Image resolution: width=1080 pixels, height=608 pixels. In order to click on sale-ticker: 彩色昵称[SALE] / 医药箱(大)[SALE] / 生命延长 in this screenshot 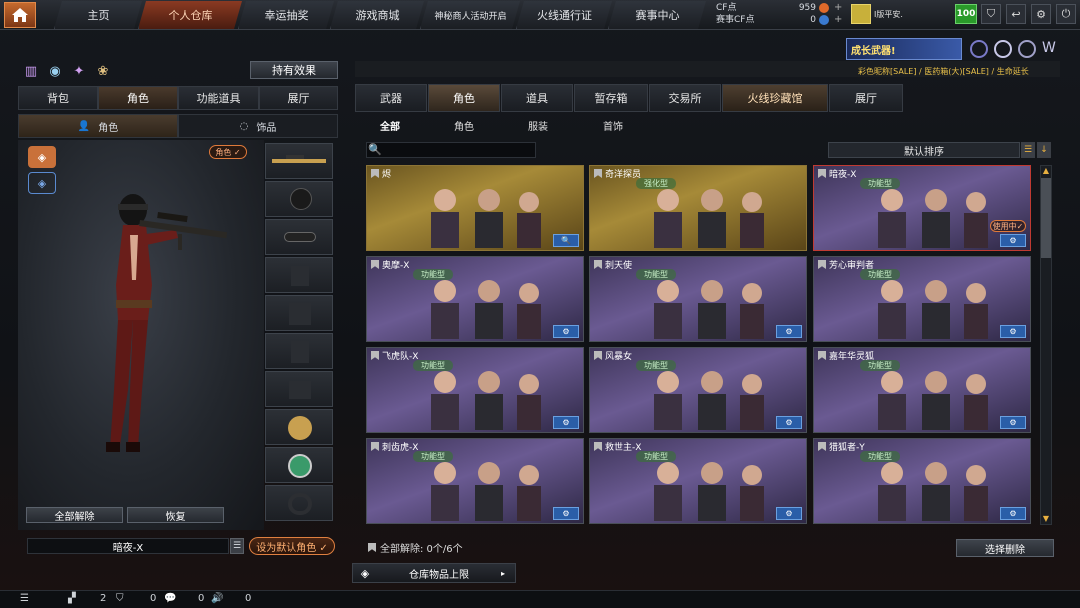, I will do `click(960, 71)`.